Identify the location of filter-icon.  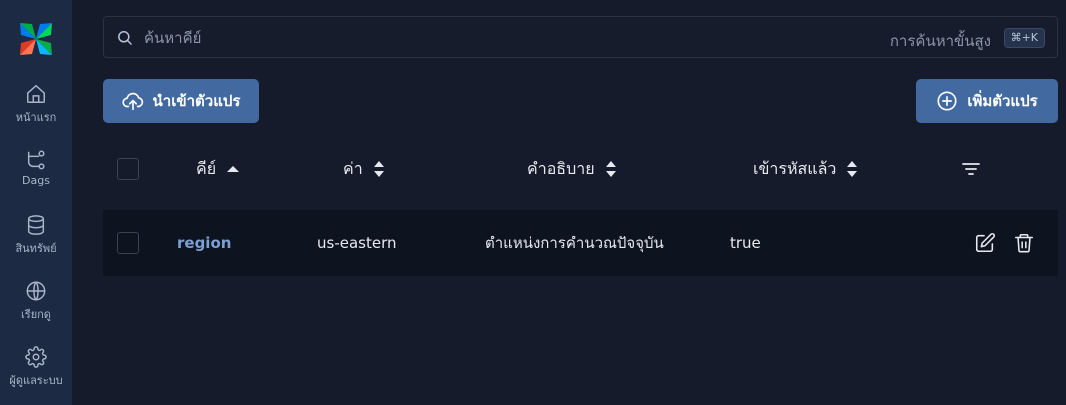
(971, 169).